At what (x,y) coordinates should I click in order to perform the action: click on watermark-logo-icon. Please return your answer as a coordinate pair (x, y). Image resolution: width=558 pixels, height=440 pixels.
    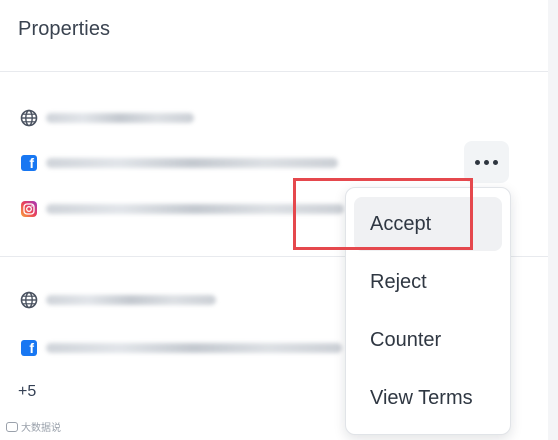
    Looking at the image, I should click on (12, 426).